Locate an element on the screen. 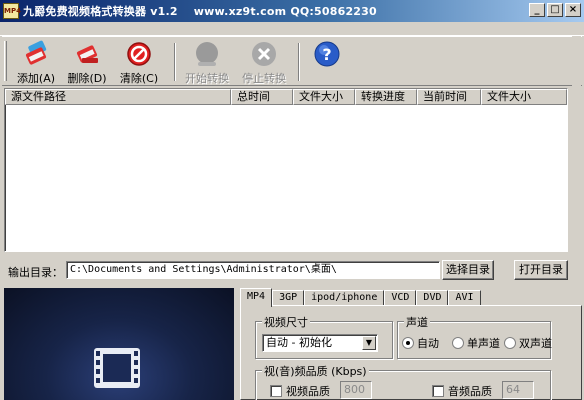 The width and height of the screenshot is (584, 400). column-header-current-time: 当前时间 is located at coordinates (449, 97).